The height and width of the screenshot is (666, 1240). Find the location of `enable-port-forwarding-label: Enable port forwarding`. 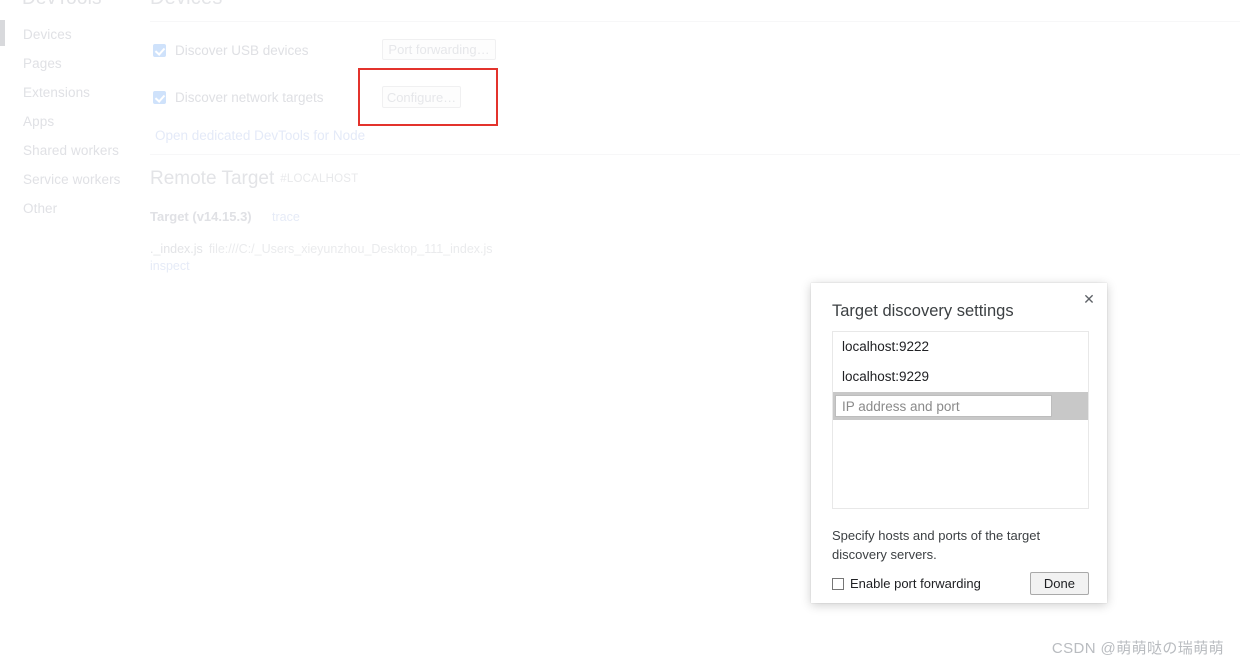

enable-port-forwarding-label: Enable port forwarding is located at coordinates (915, 583).